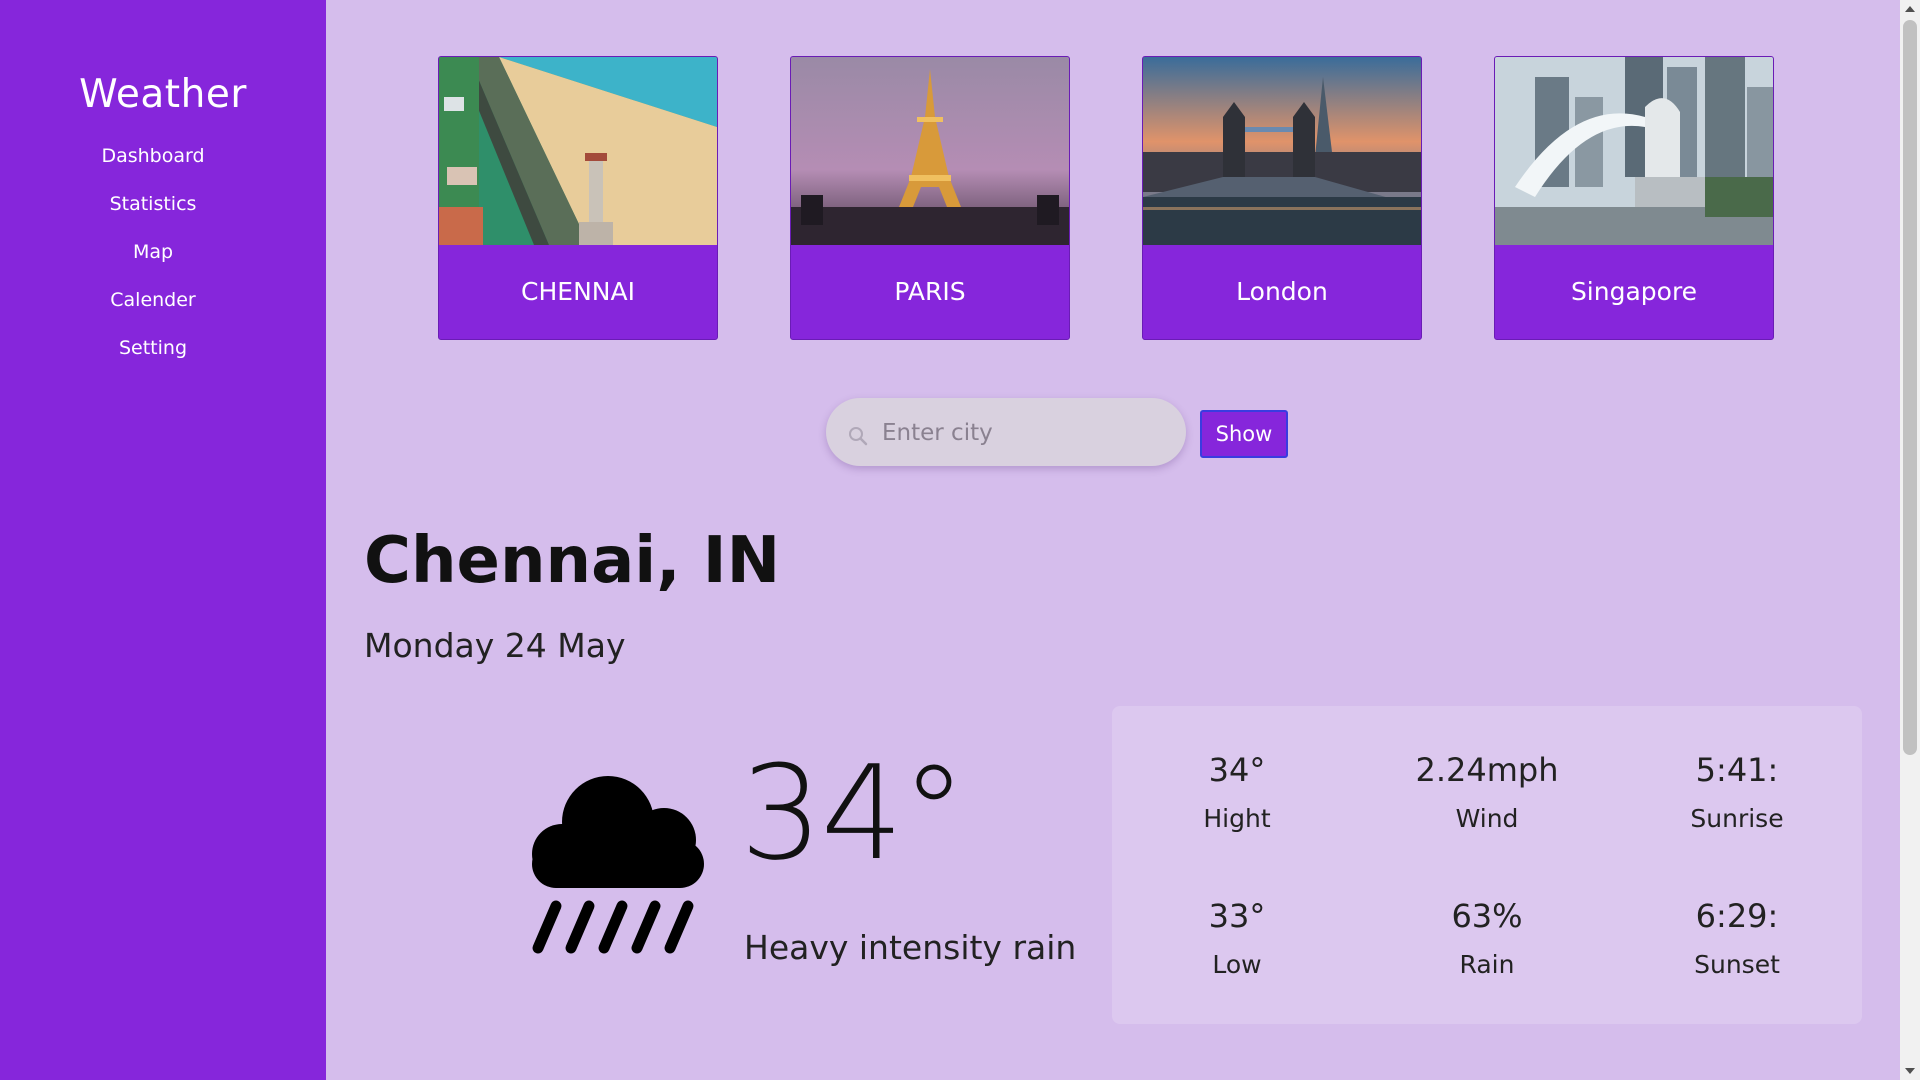  Describe the element at coordinates (1487, 964) in the screenshot. I see `stat-label: Rain` at that location.